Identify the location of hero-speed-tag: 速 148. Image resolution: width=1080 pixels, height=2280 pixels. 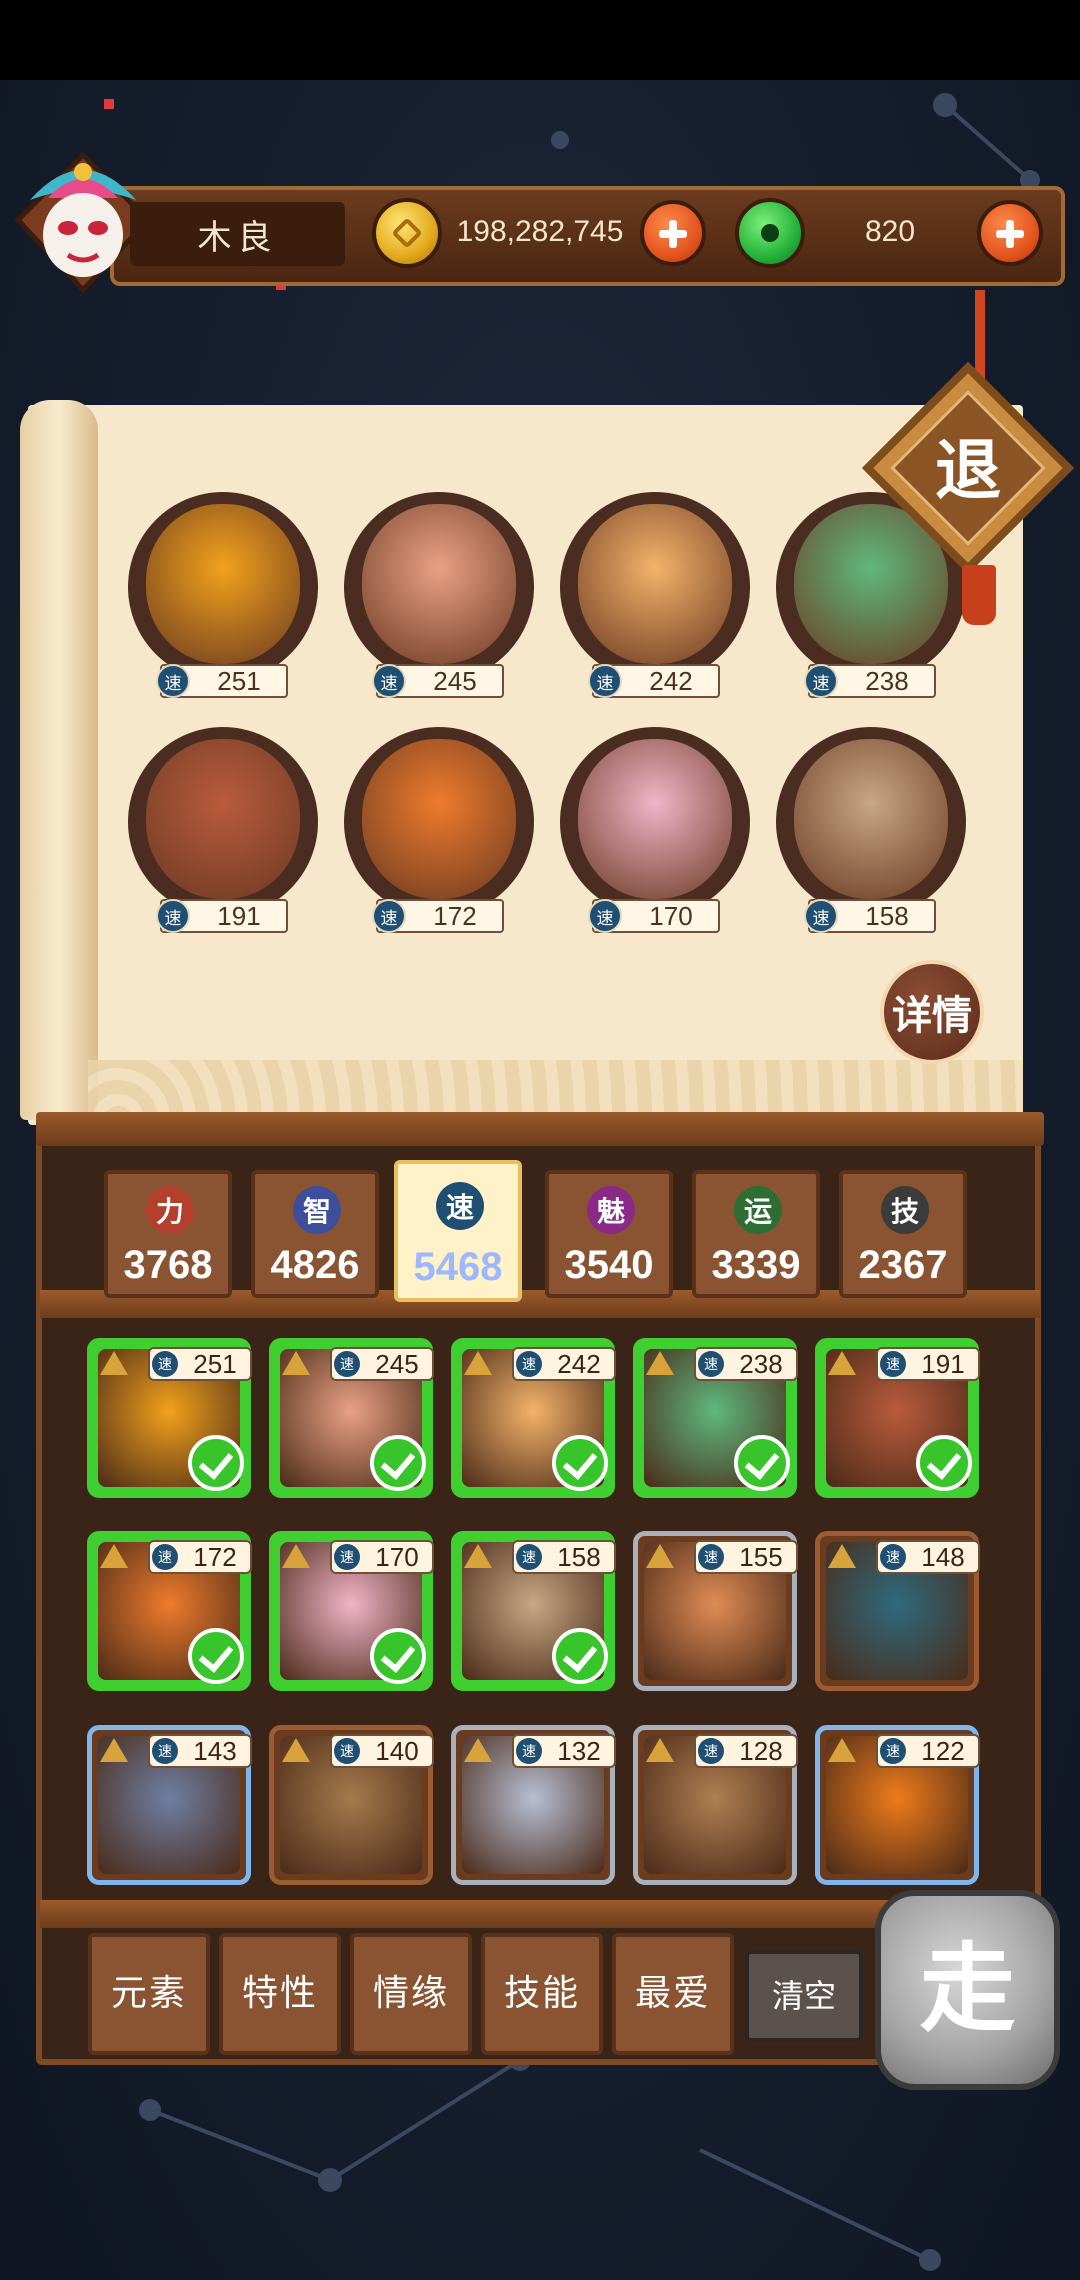
(928, 1557).